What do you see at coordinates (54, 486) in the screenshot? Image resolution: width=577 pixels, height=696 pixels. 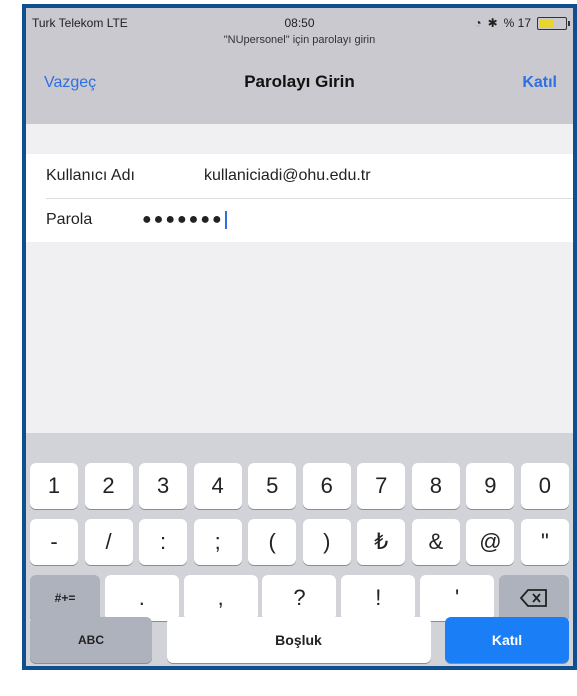 I see `key-1: 1` at bounding box center [54, 486].